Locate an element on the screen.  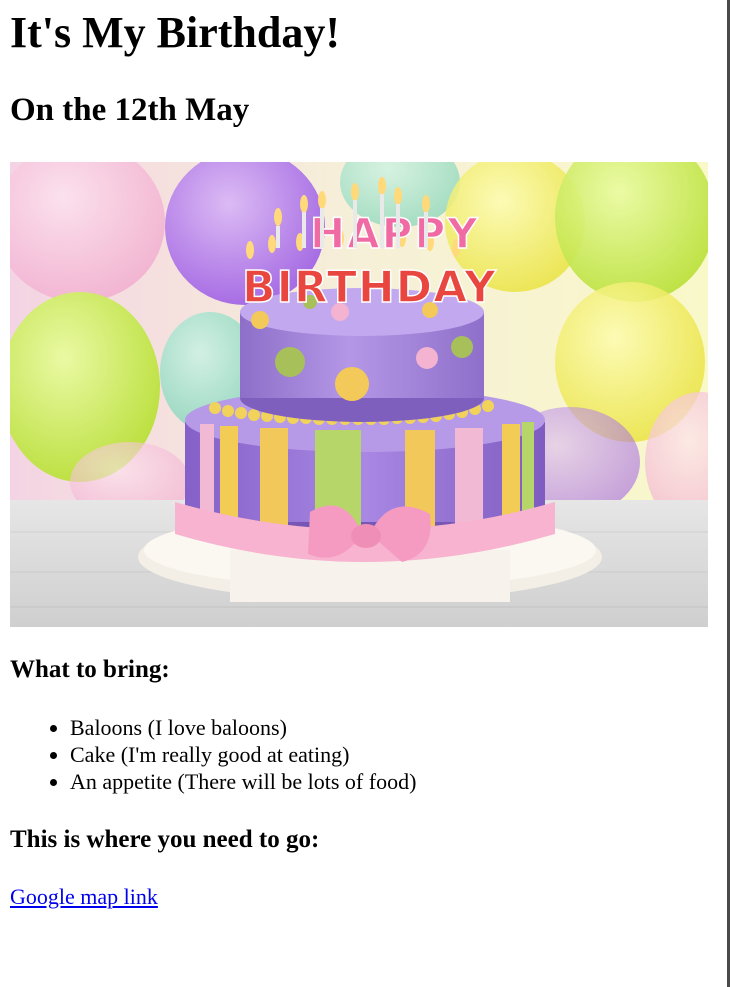
google-map-link: Google map link is located at coordinates (84, 896).